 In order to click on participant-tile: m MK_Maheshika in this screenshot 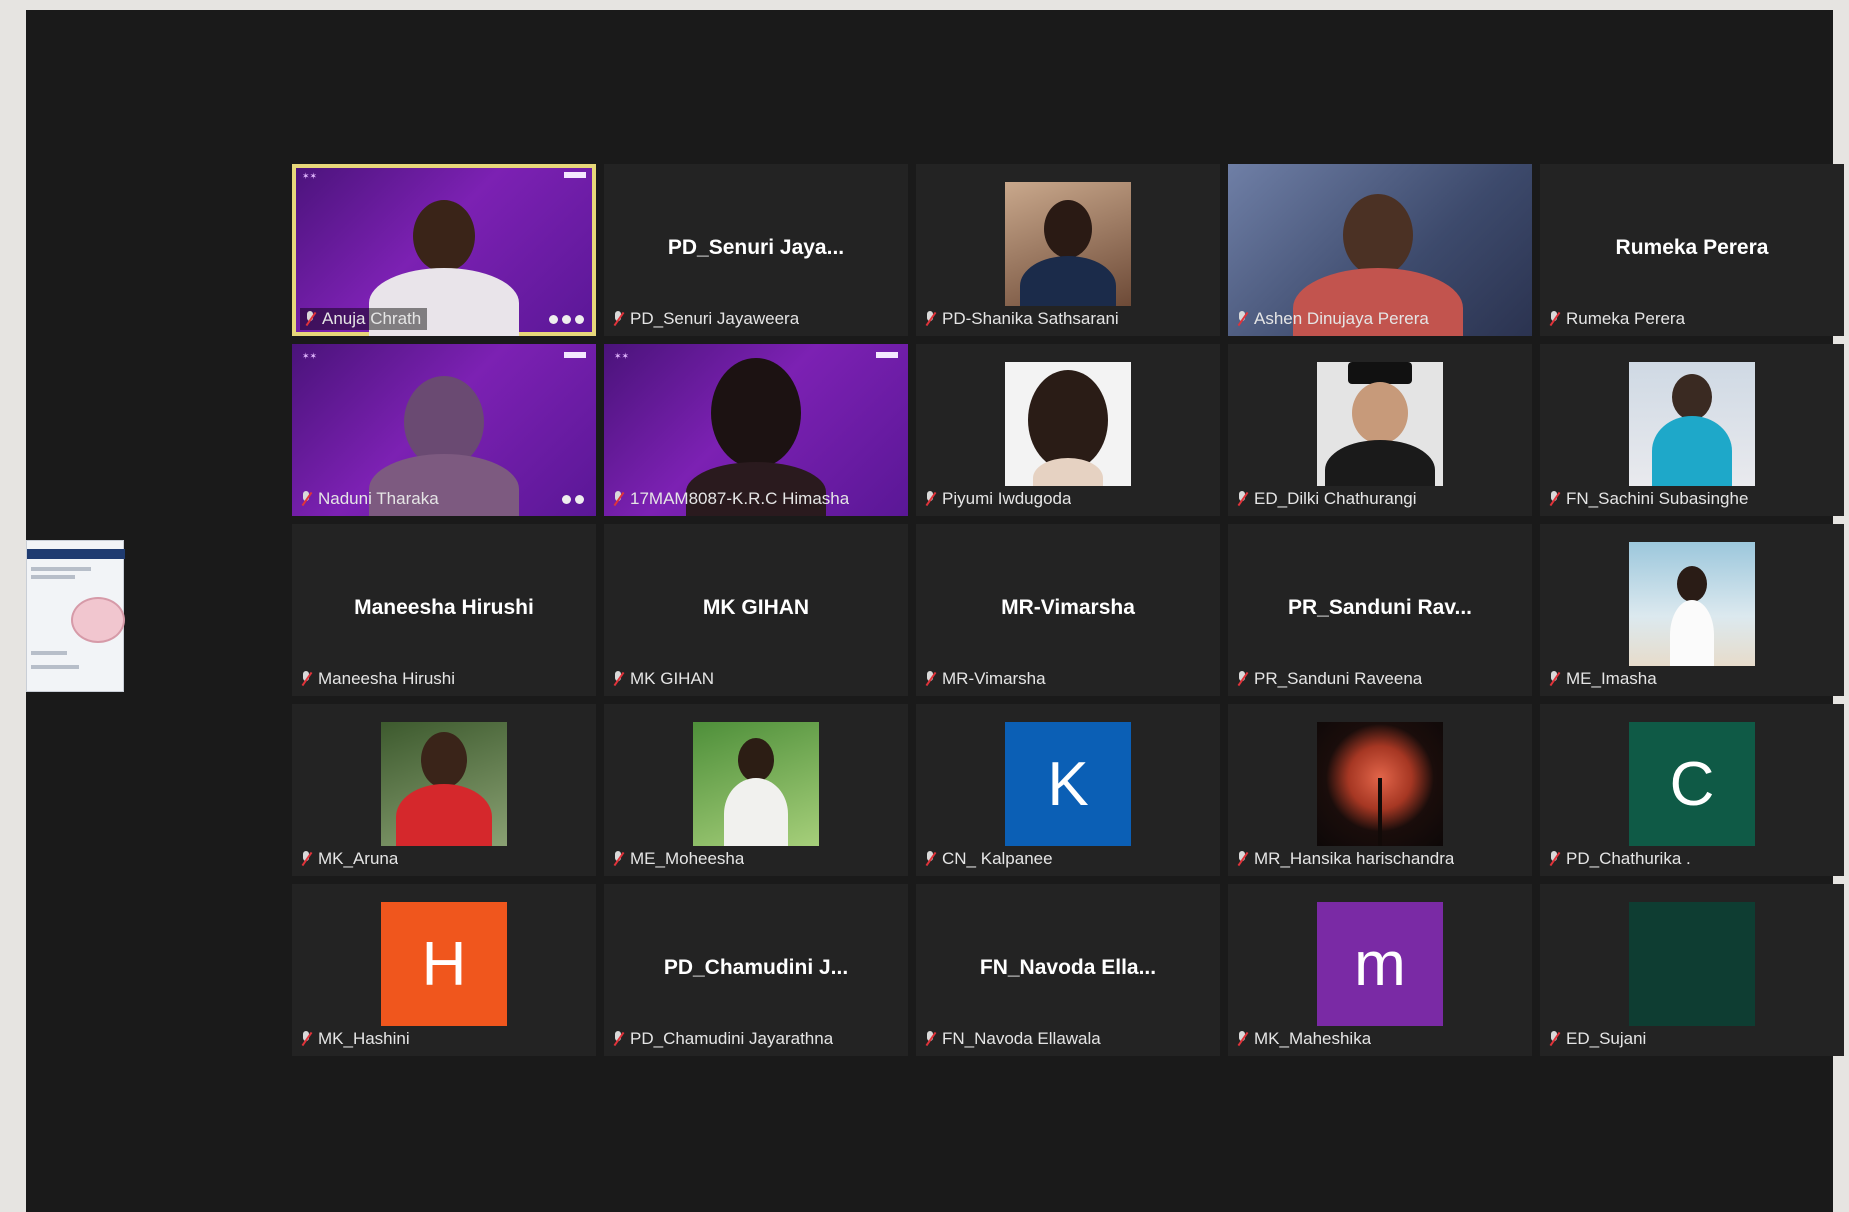, I will do `click(1380, 970)`.